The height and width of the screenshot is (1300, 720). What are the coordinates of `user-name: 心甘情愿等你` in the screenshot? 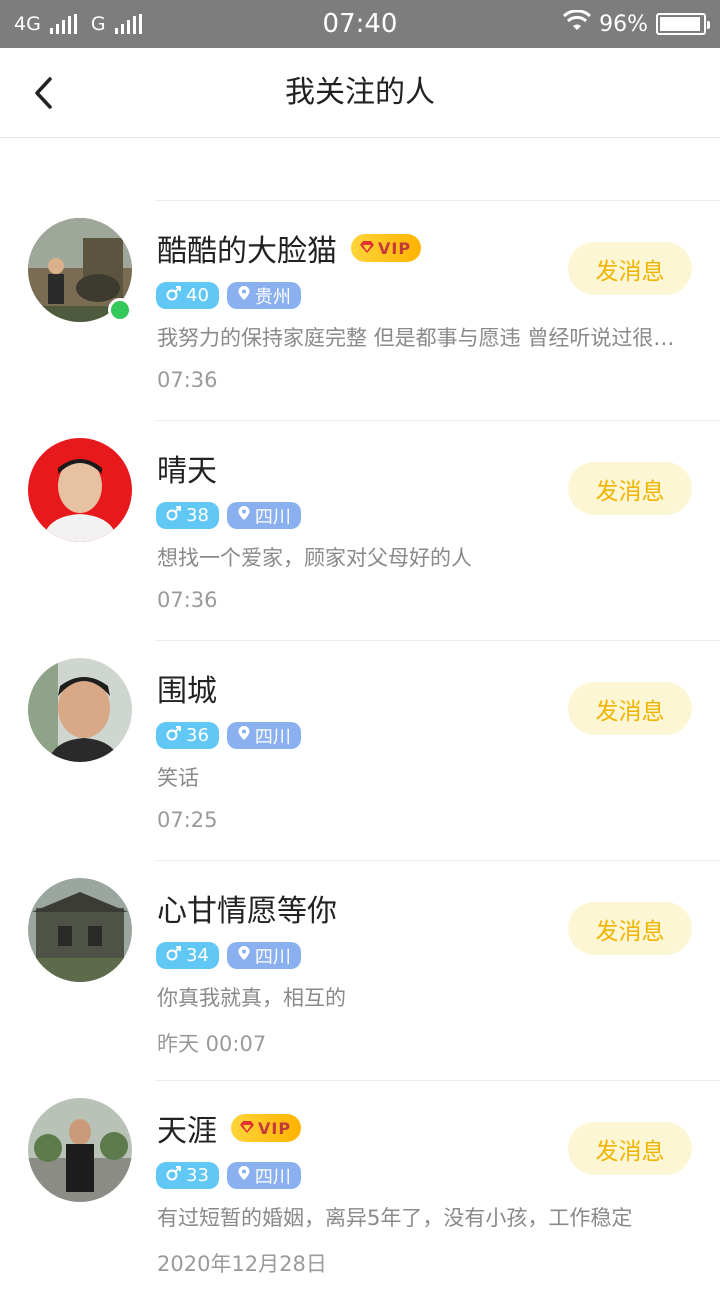 It's located at (247, 911).